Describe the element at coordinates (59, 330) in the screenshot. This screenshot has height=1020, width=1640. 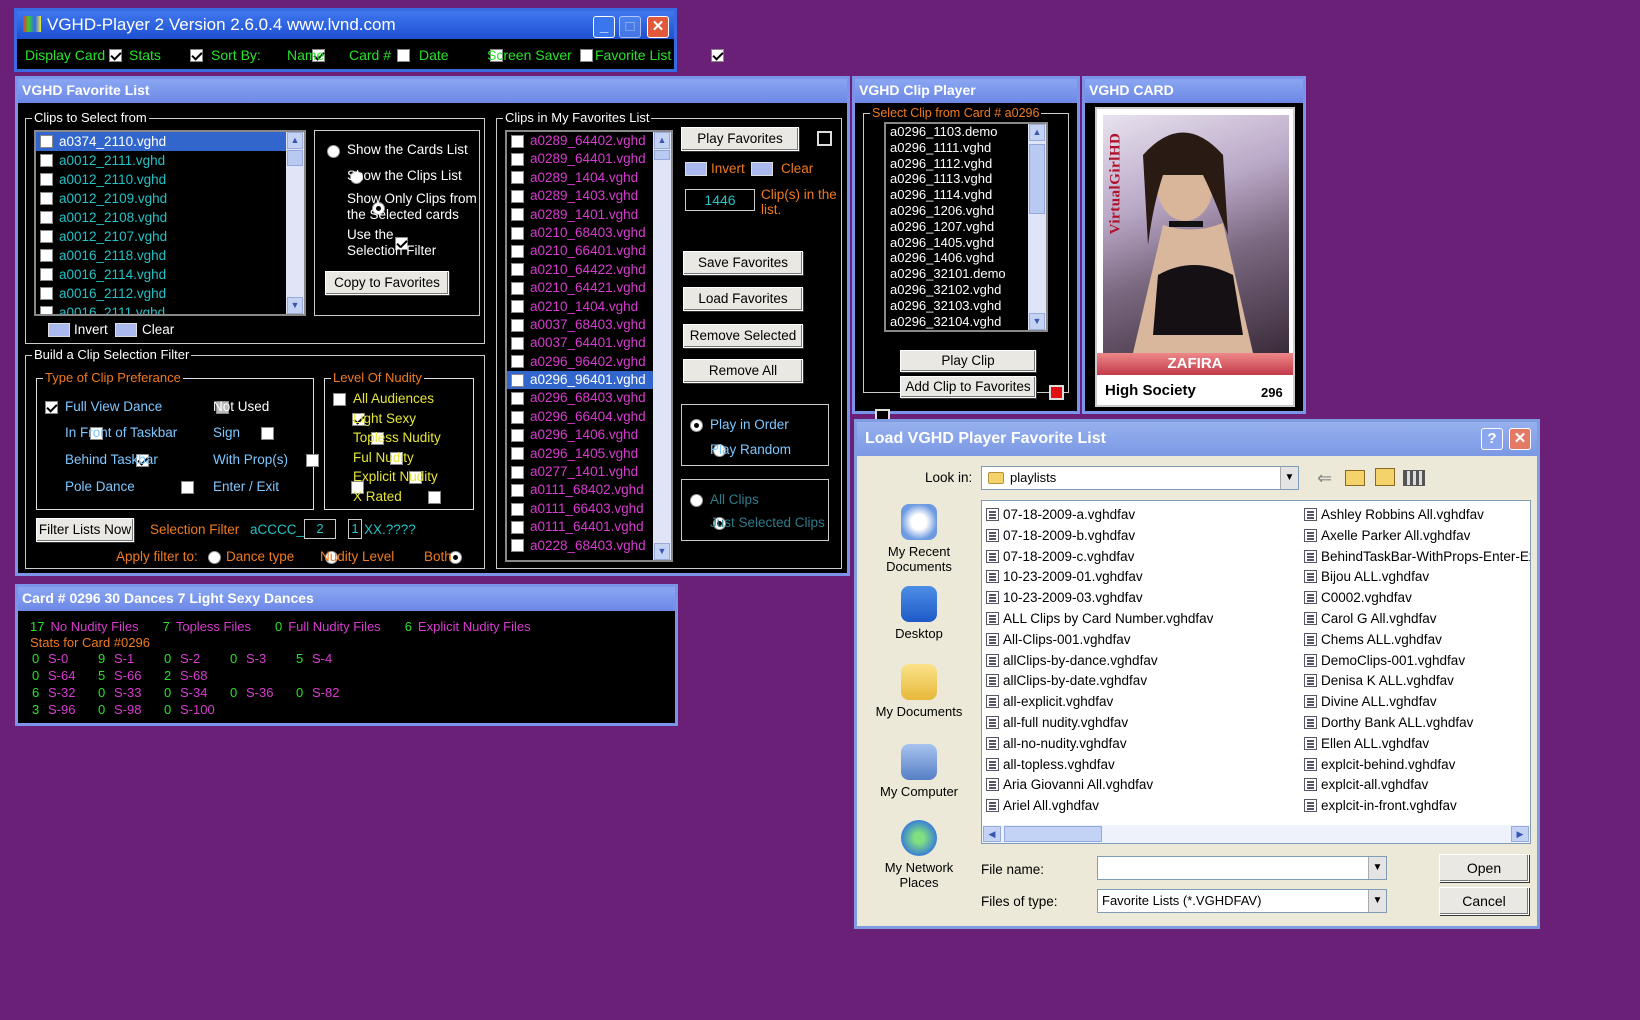
I see `invert-swatch` at that location.